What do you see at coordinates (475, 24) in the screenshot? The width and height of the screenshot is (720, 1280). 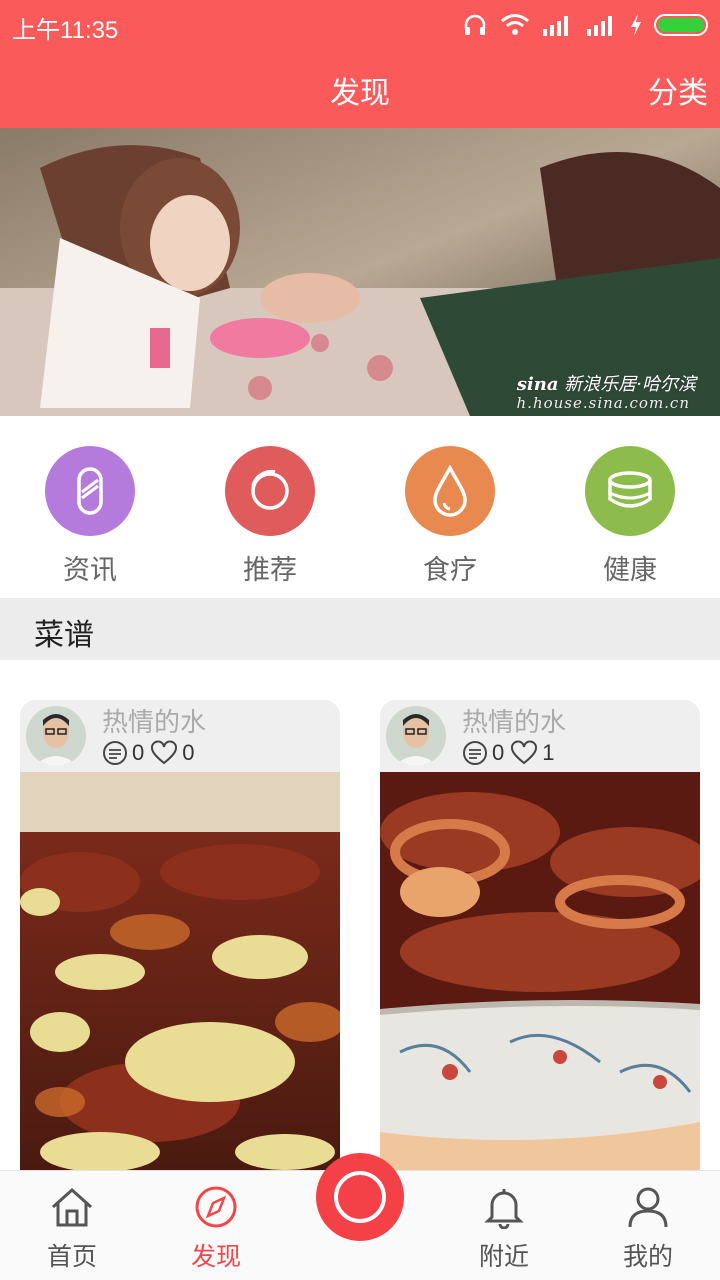 I see `headphones-icon` at bounding box center [475, 24].